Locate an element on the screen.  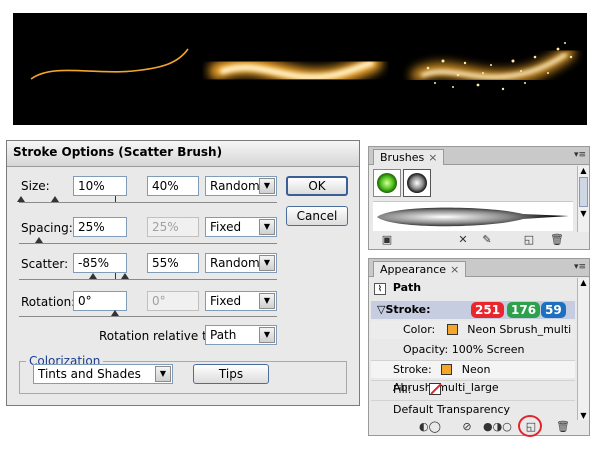
stroke-row: ▽Stroke: 251 176 59 is located at coordinates (473, 310).